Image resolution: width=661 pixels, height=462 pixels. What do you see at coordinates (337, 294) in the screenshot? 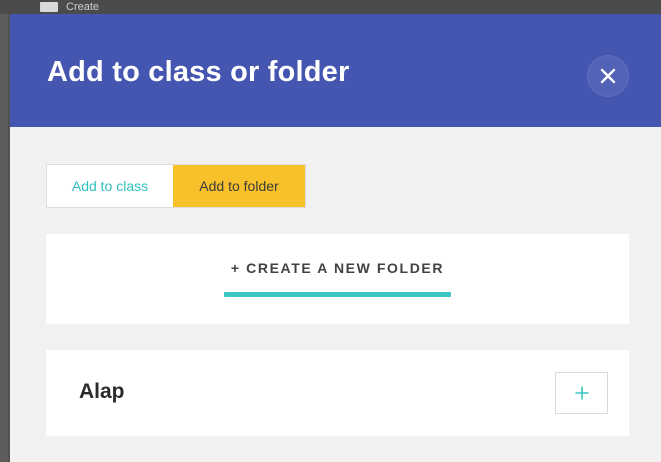
I see `create-folder-underline` at bounding box center [337, 294].